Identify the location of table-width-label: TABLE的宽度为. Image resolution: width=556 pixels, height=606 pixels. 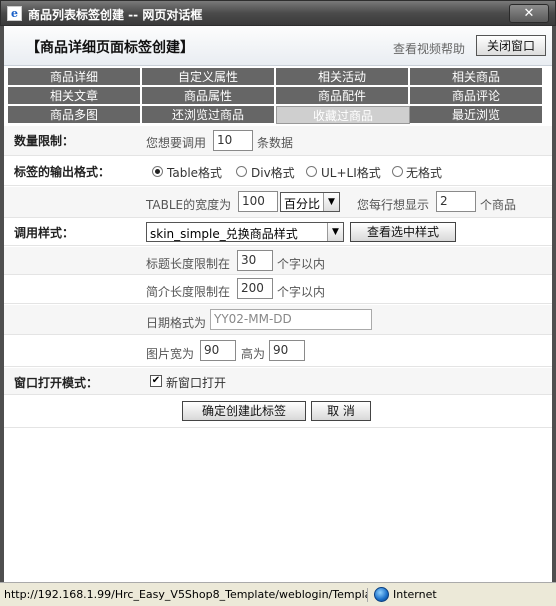
(189, 205).